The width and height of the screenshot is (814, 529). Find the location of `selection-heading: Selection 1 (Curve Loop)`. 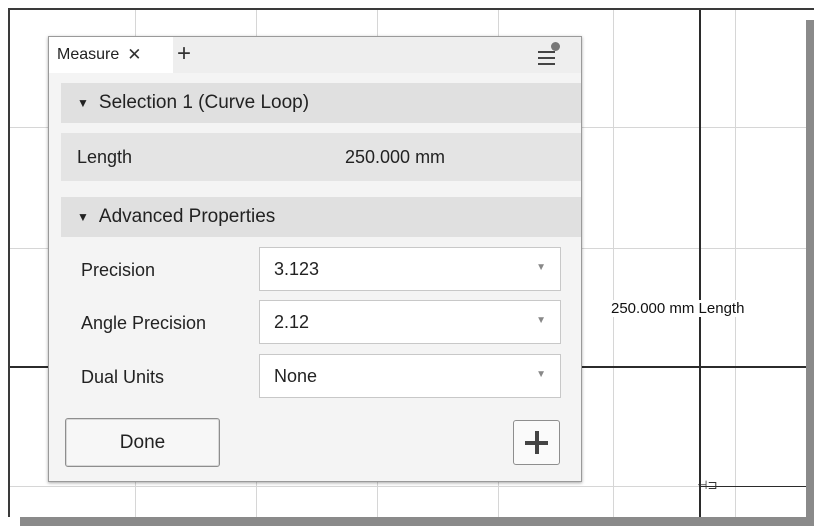

selection-heading: Selection 1 (Curve Loop) is located at coordinates (204, 102).